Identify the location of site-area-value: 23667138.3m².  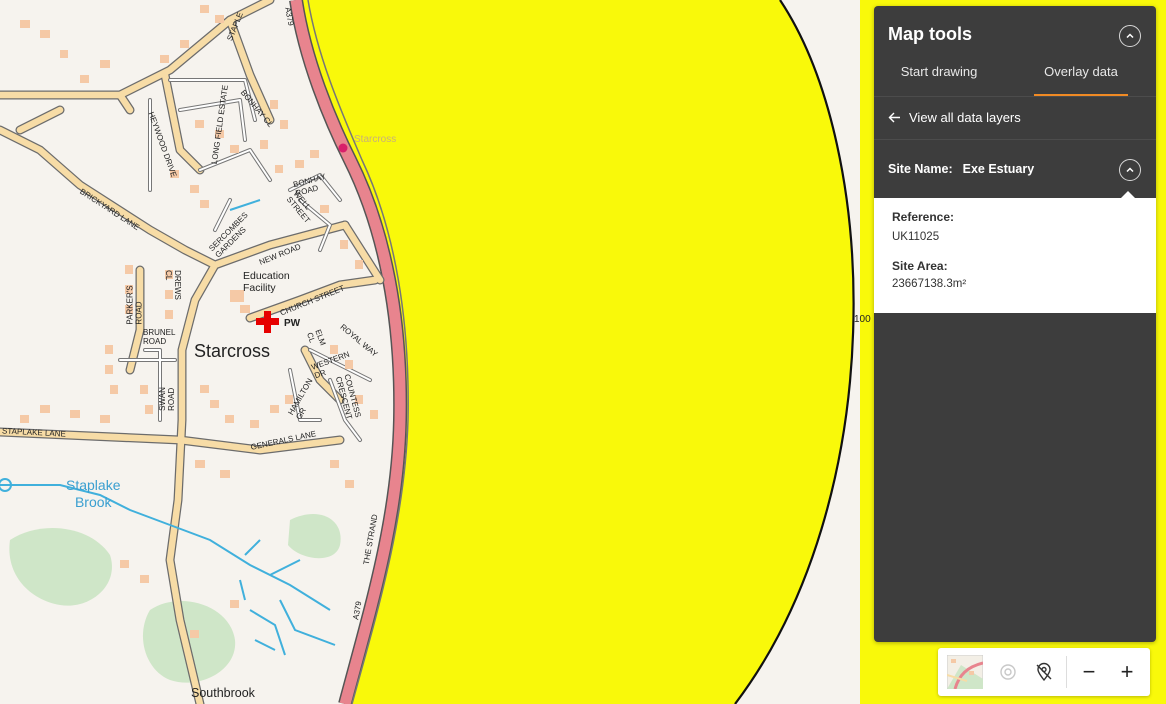
(929, 284).